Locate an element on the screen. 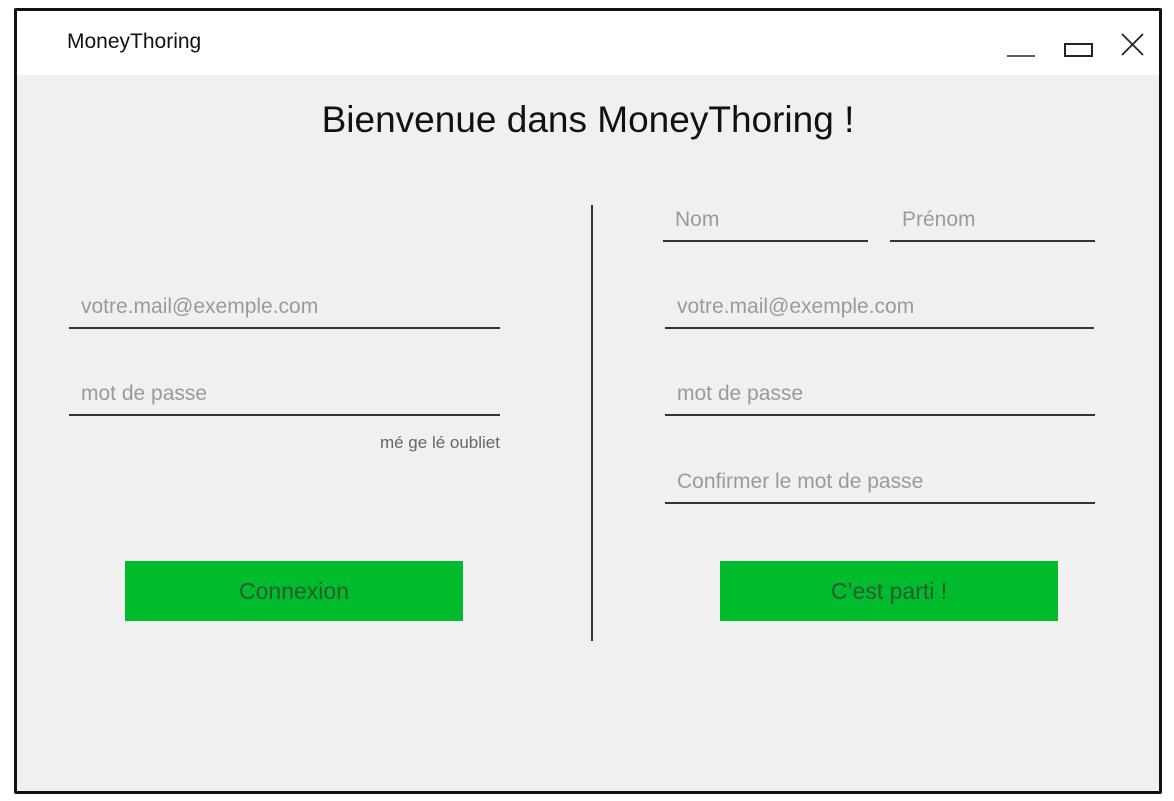 The image size is (1174, 801). signup-email-field is located at coordinates (879, 309).